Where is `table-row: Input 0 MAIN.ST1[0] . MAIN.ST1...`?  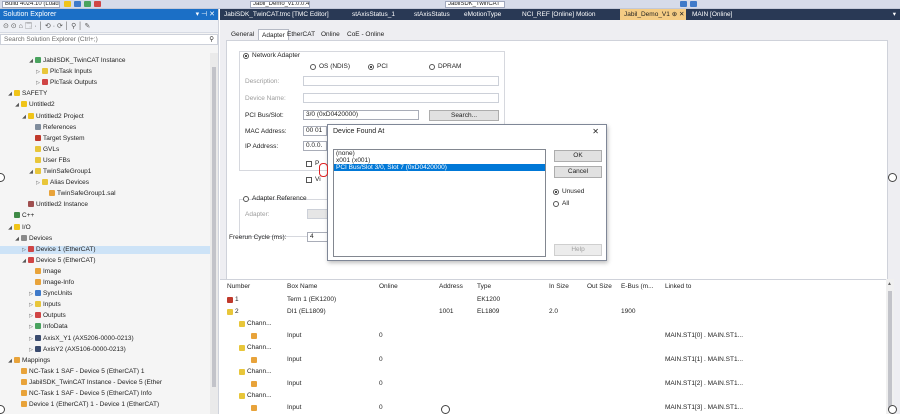
table-row: Input 0 MAIN.ST1[0] . MAIN.ST1... is located at coordinates (553, 336).